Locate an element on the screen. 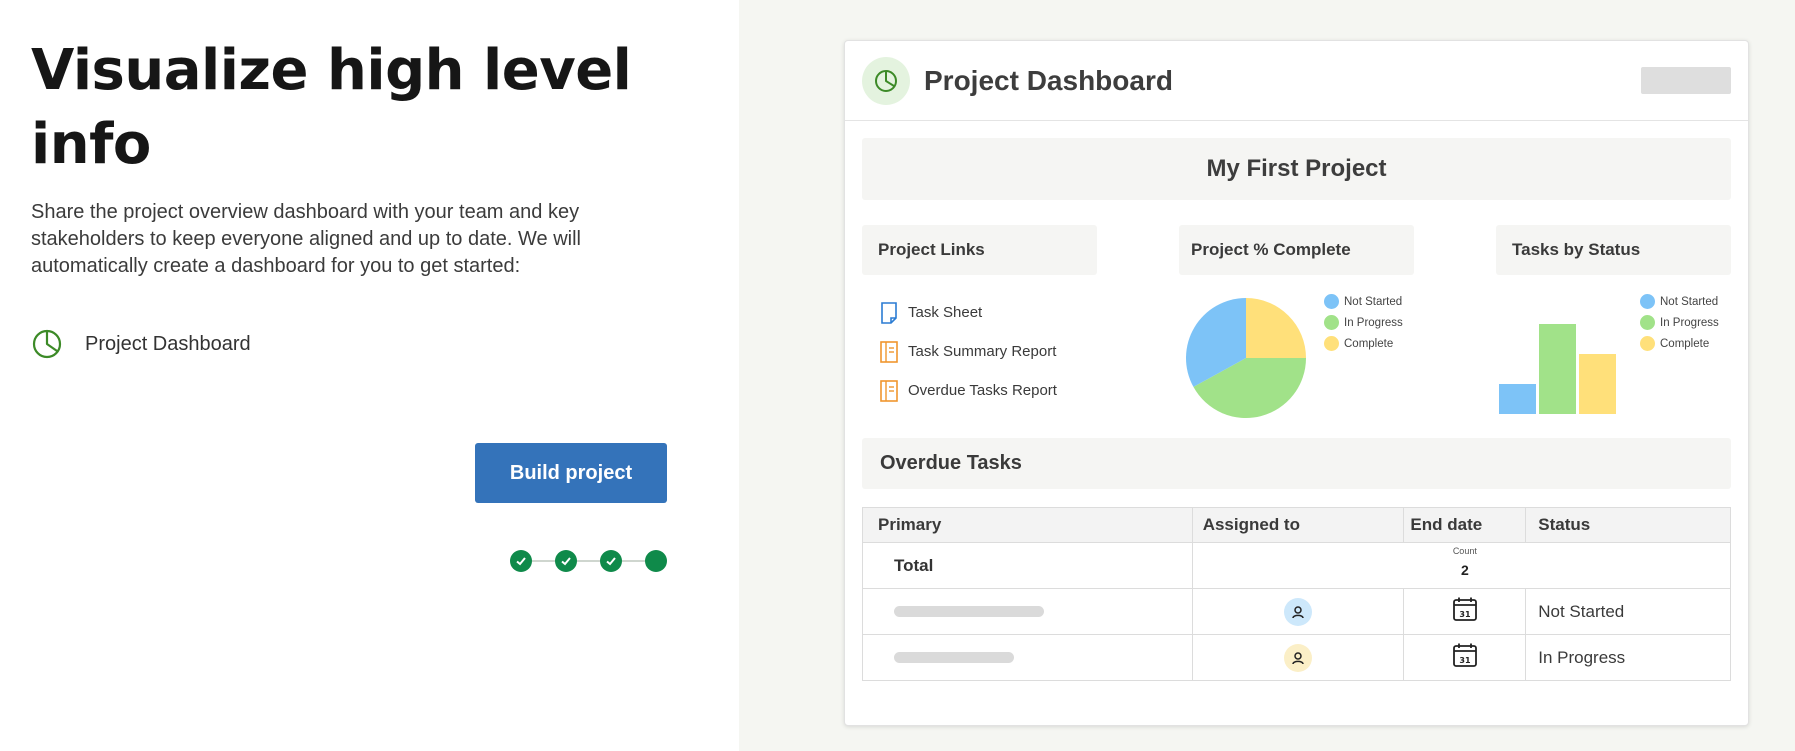 The height and width of the screenshot is (751, 1795). bar-chart is located at coordinates (1562, 368).